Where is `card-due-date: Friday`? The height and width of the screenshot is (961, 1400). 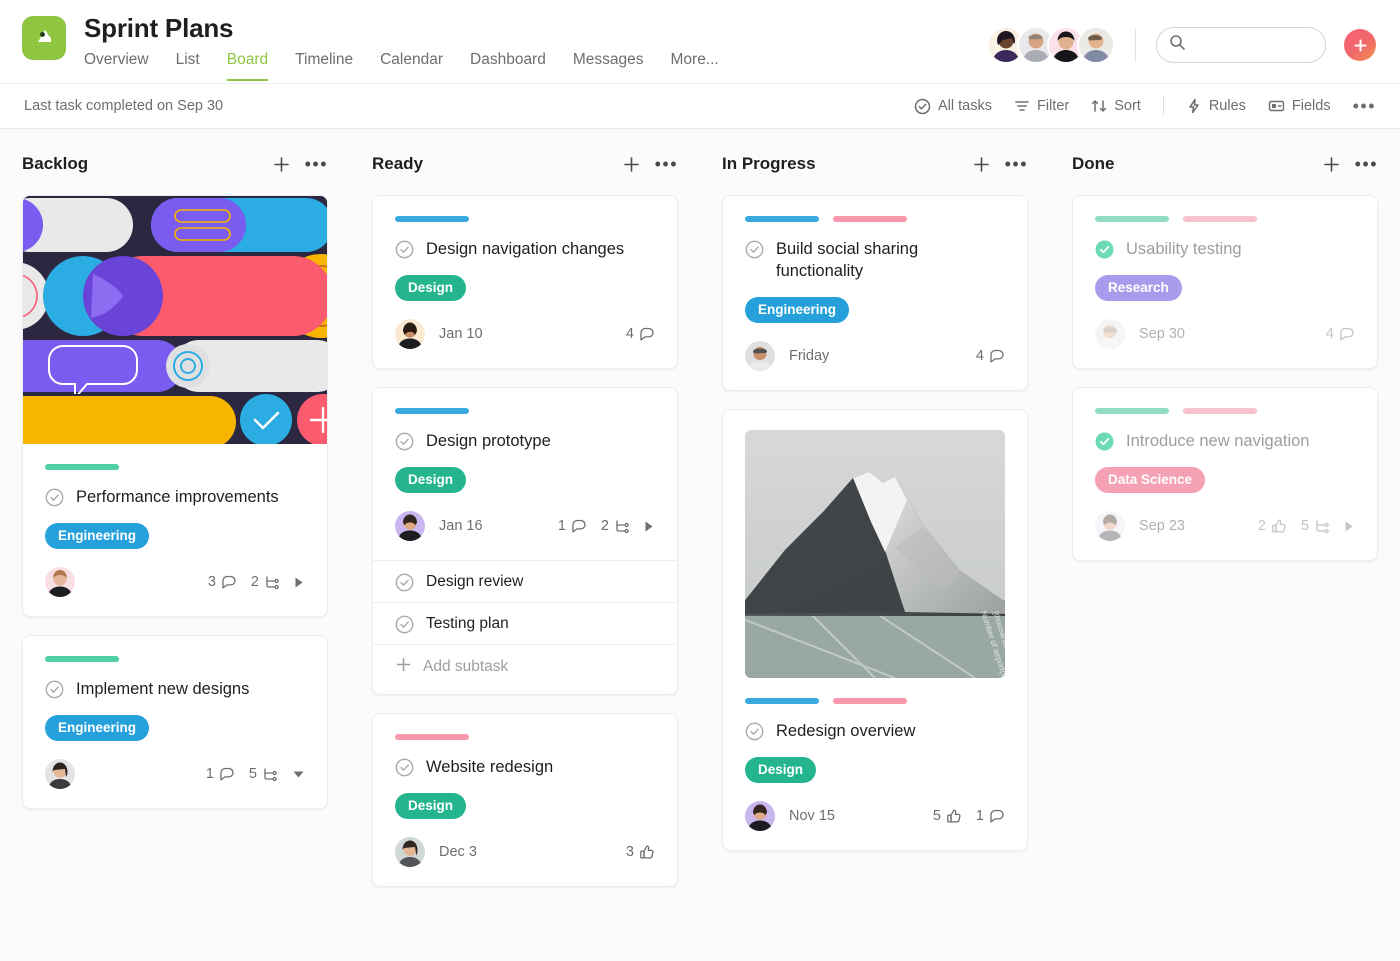 card-due-date: Friday is located at coordinates (809, 356).